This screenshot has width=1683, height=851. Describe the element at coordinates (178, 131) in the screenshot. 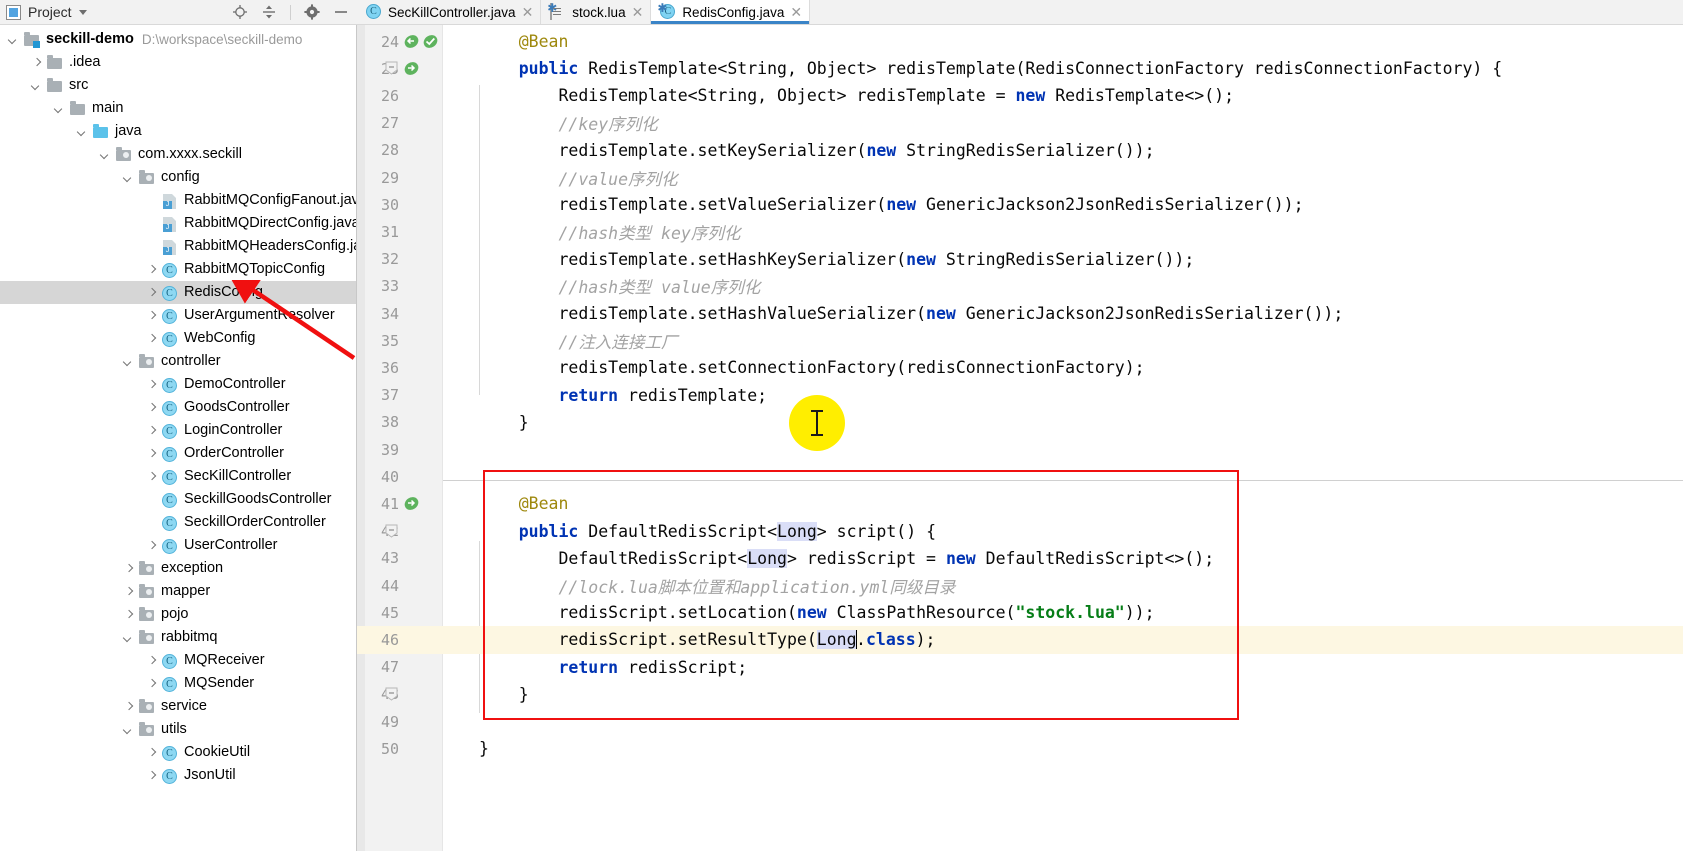

I see `tree-item-java: java` at that location.